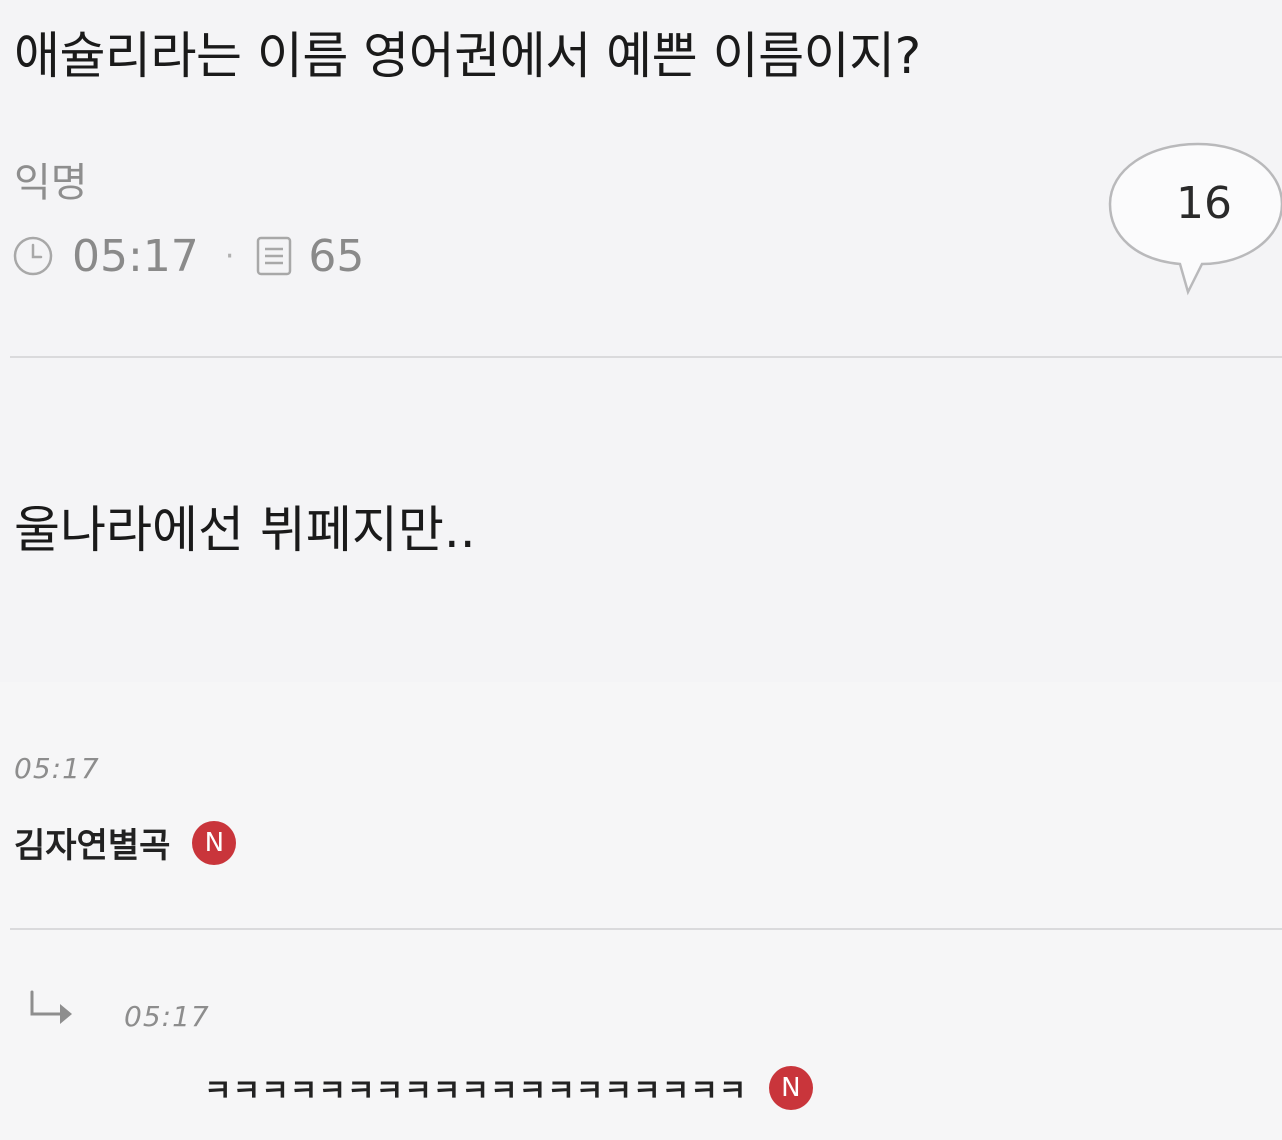 This screenshot has width=1282, height=1140. Describe the element at coordinates (274, 256) in the screenshot. I see `document-icon` at that location.